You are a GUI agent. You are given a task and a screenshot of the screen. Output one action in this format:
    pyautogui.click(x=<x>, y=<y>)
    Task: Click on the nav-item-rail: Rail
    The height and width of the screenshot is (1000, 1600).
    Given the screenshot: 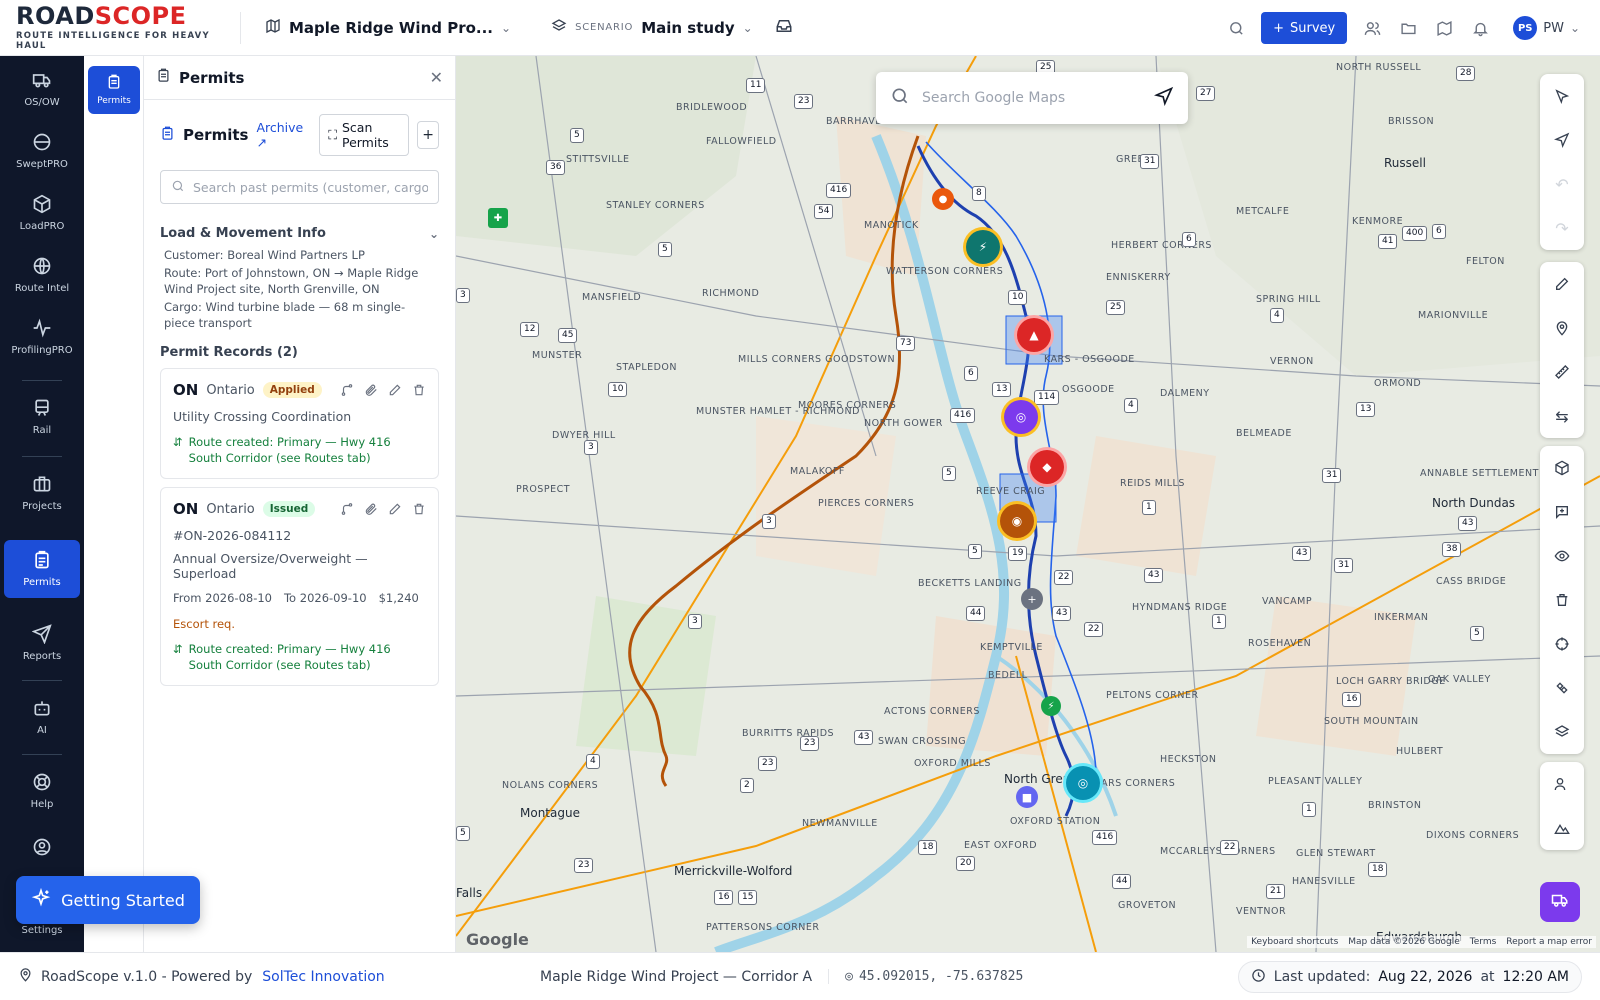 What is the action you would take?
    pyautogui.click(x=42, y=417)
    